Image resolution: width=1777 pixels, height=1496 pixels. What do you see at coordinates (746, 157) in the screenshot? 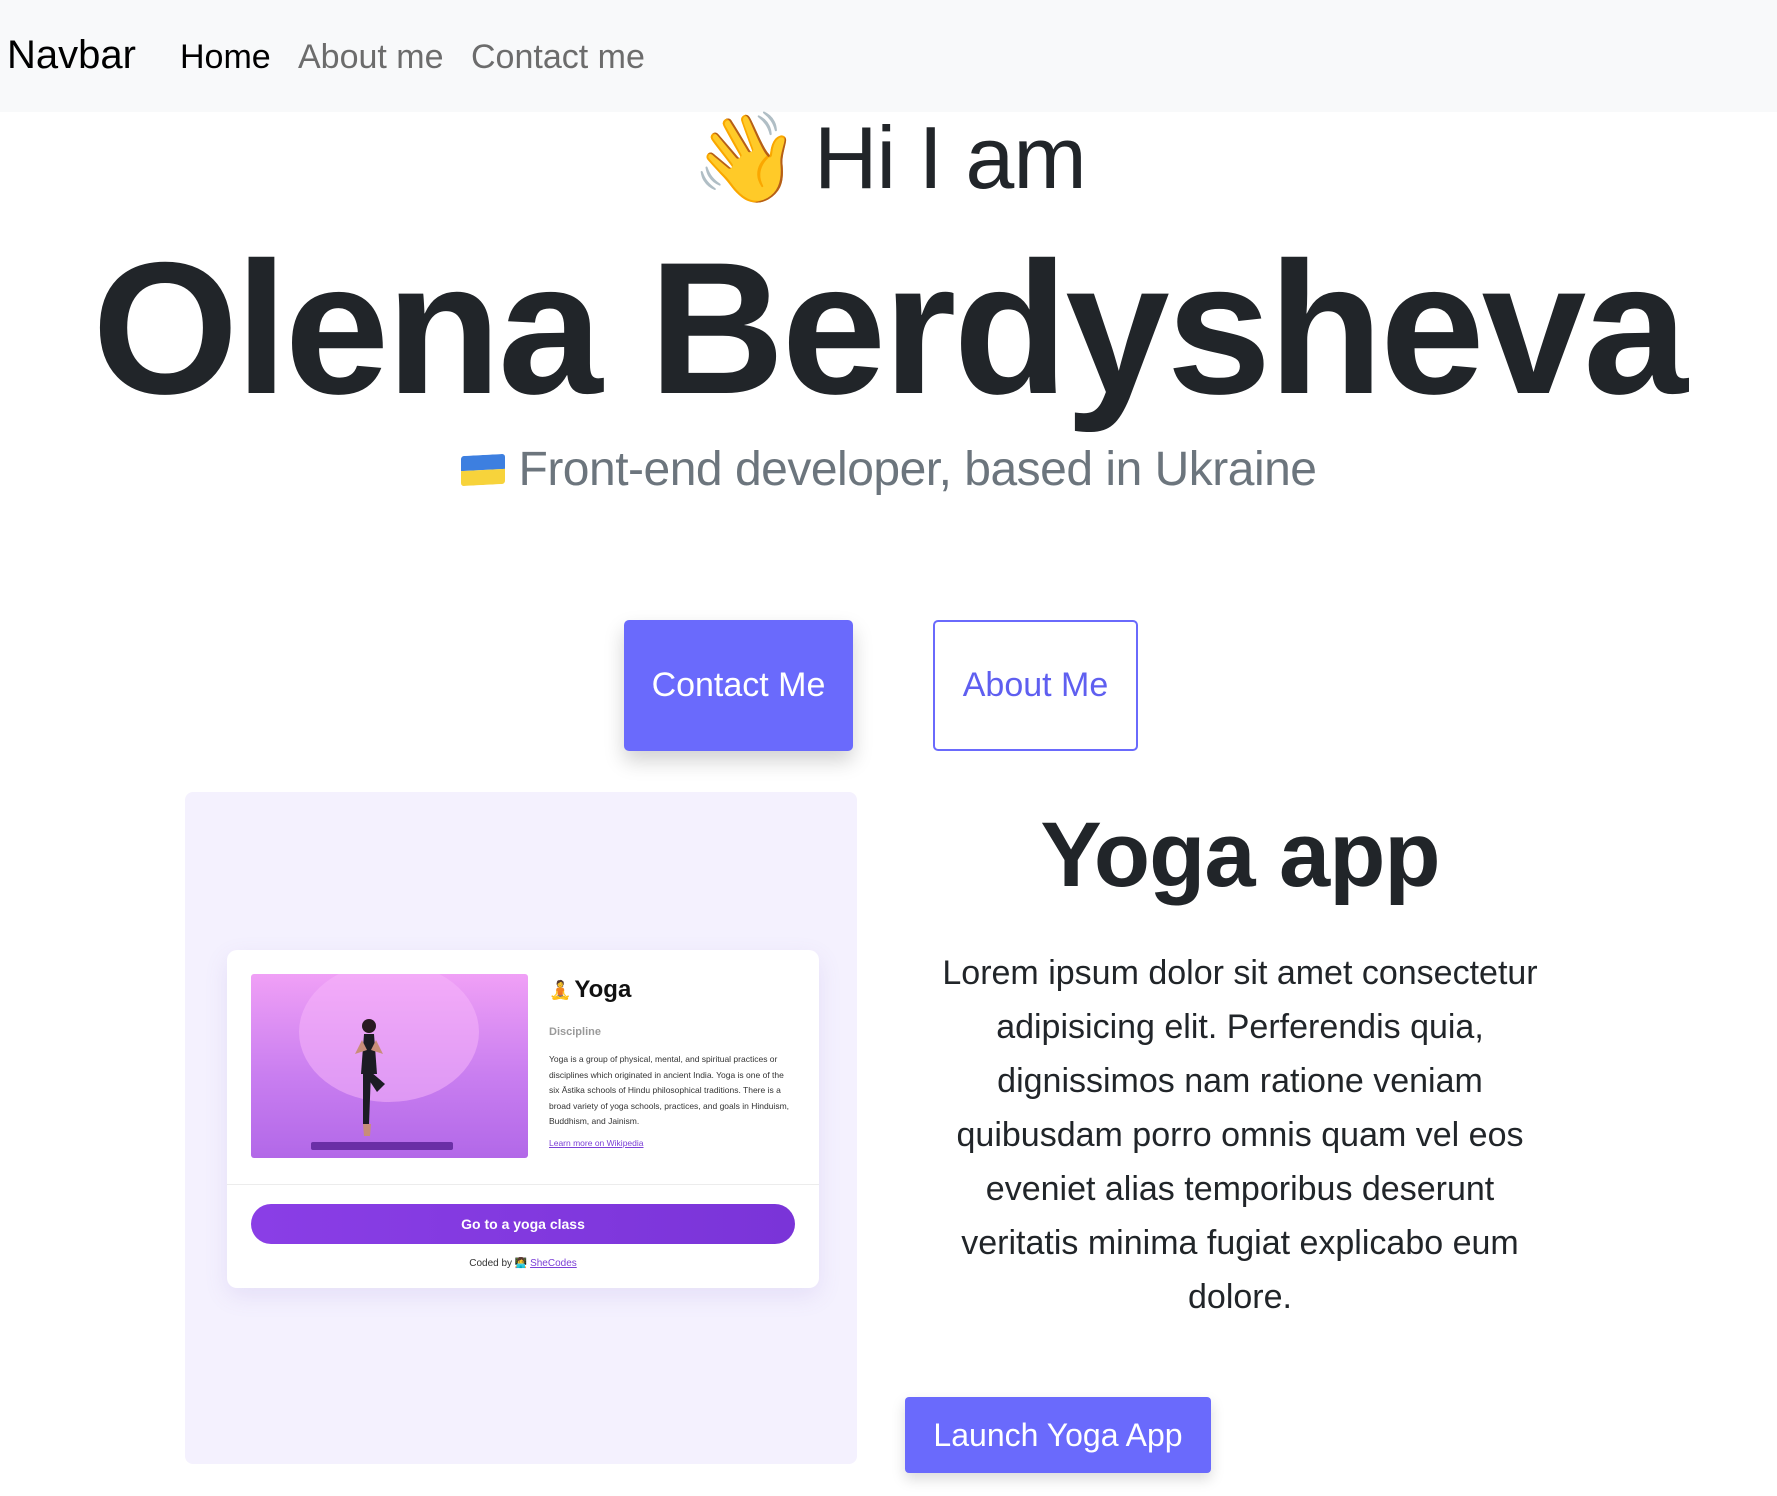
I see `waving-hand-icon: 👋` at bounding box center [746, 157].